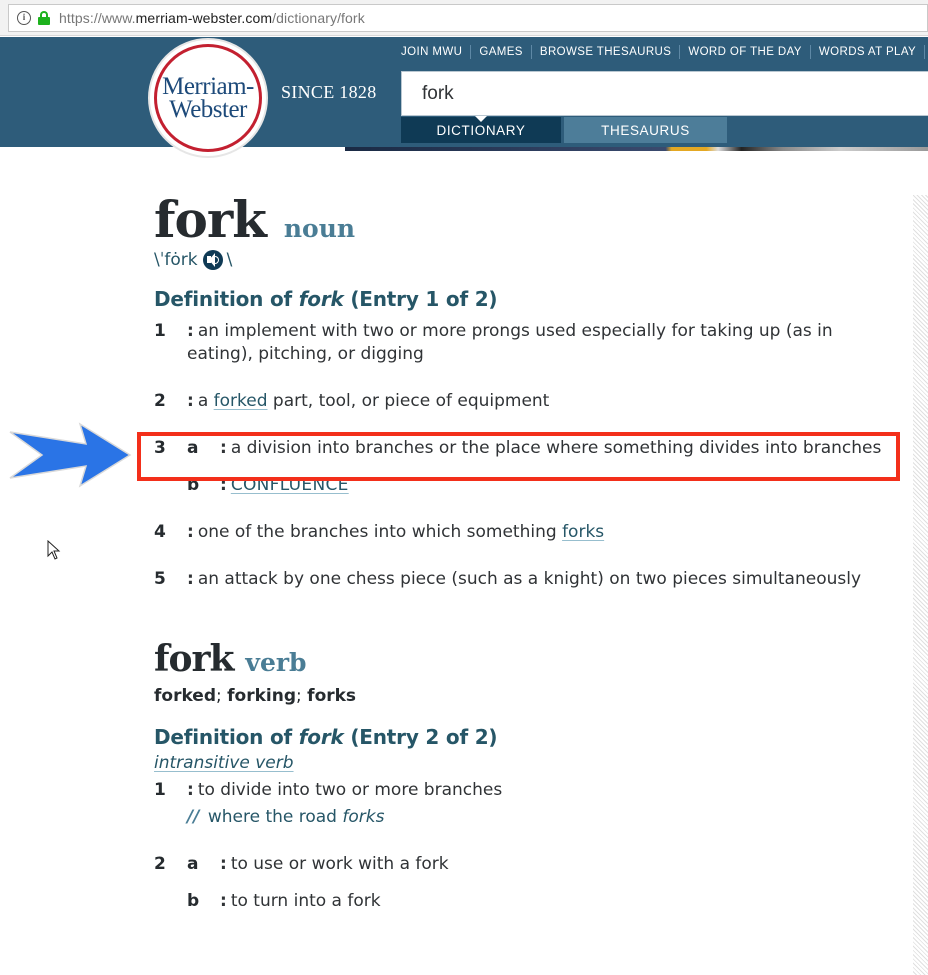  I want to click on nav-word-of-the-day: WORD OF THE DAY, so click(744, 52).